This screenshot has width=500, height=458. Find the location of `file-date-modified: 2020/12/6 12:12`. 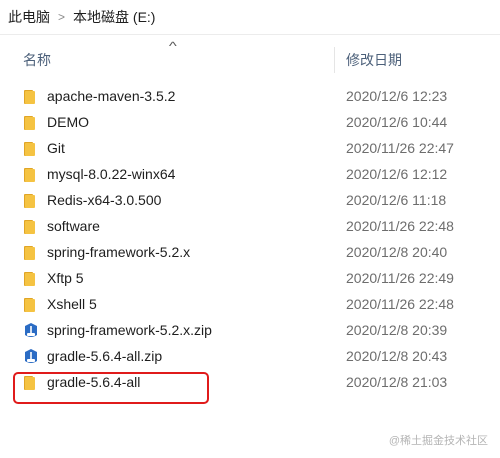

file-date-modified: 2020/12/6 12:12 is located at coordinates (397, 174).